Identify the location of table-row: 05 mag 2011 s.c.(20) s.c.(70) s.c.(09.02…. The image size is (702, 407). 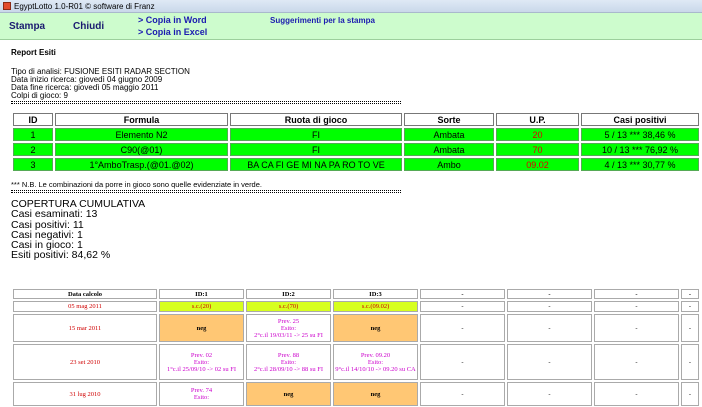
(356, 306).